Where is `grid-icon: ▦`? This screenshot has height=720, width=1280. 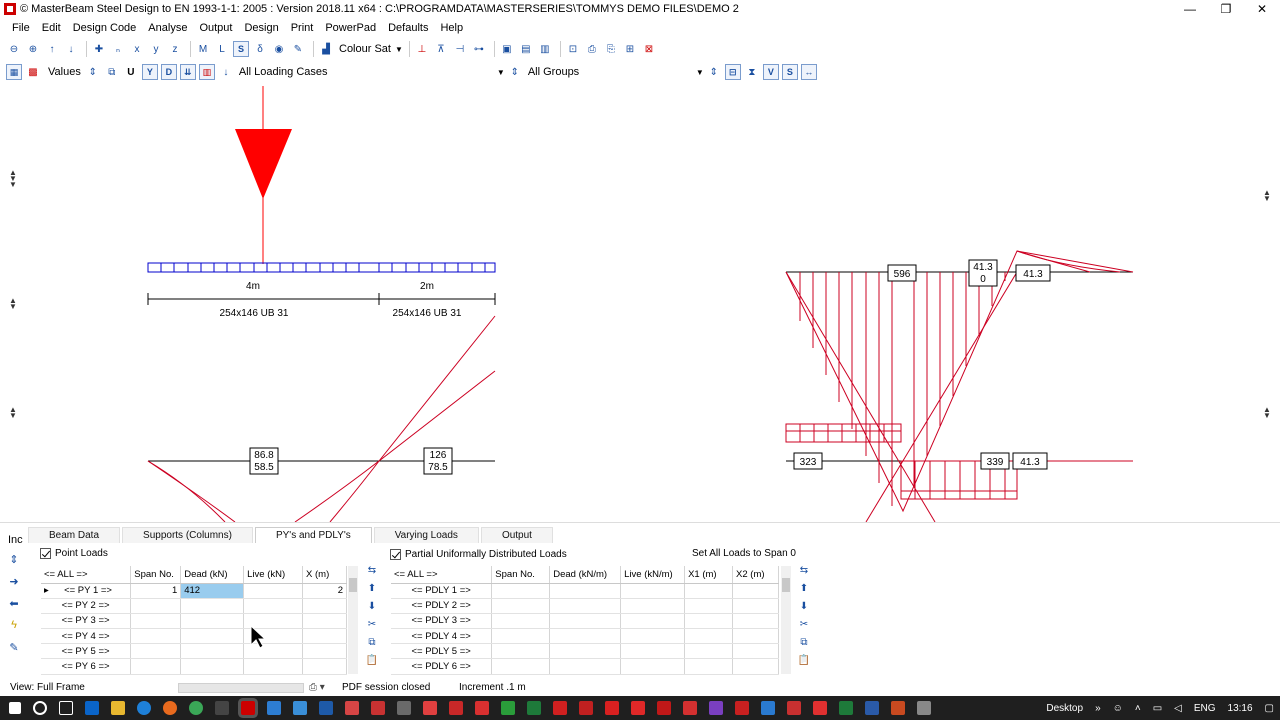
grid-icon: ▦ is located at coordinates (14, 72).